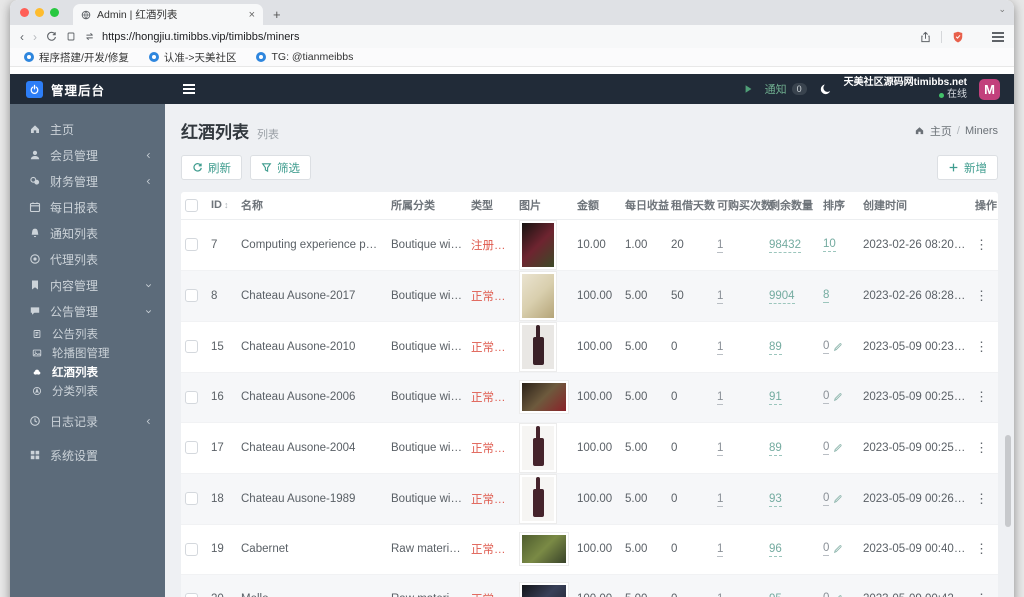 The width and height of the screenshot is (1024, 597). Describe the element at coordinates (989, 89) in the screenshot. I see `avatar: M` at that location.